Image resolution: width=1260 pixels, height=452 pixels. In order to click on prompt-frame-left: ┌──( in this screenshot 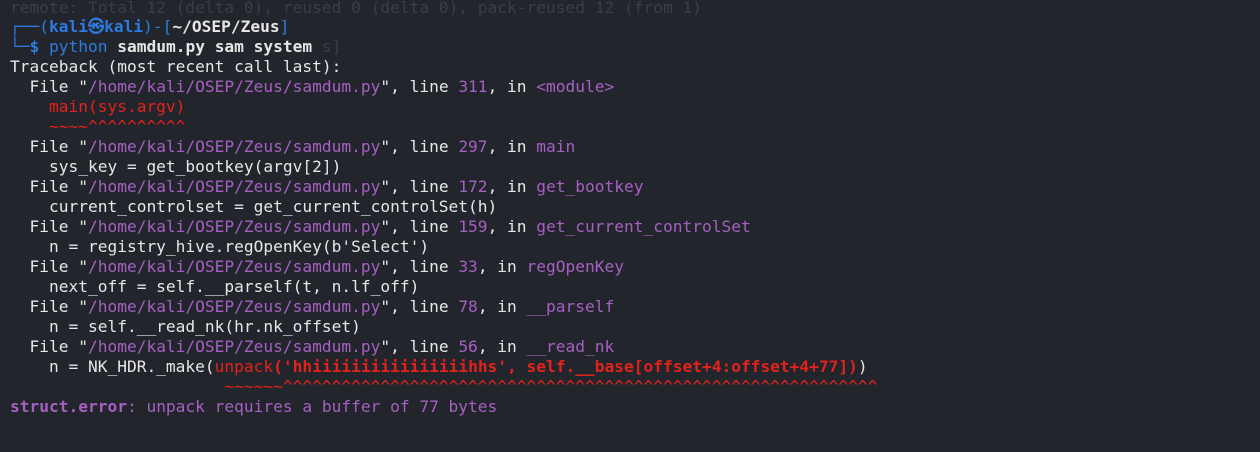, I will do `click(29, 26)`.